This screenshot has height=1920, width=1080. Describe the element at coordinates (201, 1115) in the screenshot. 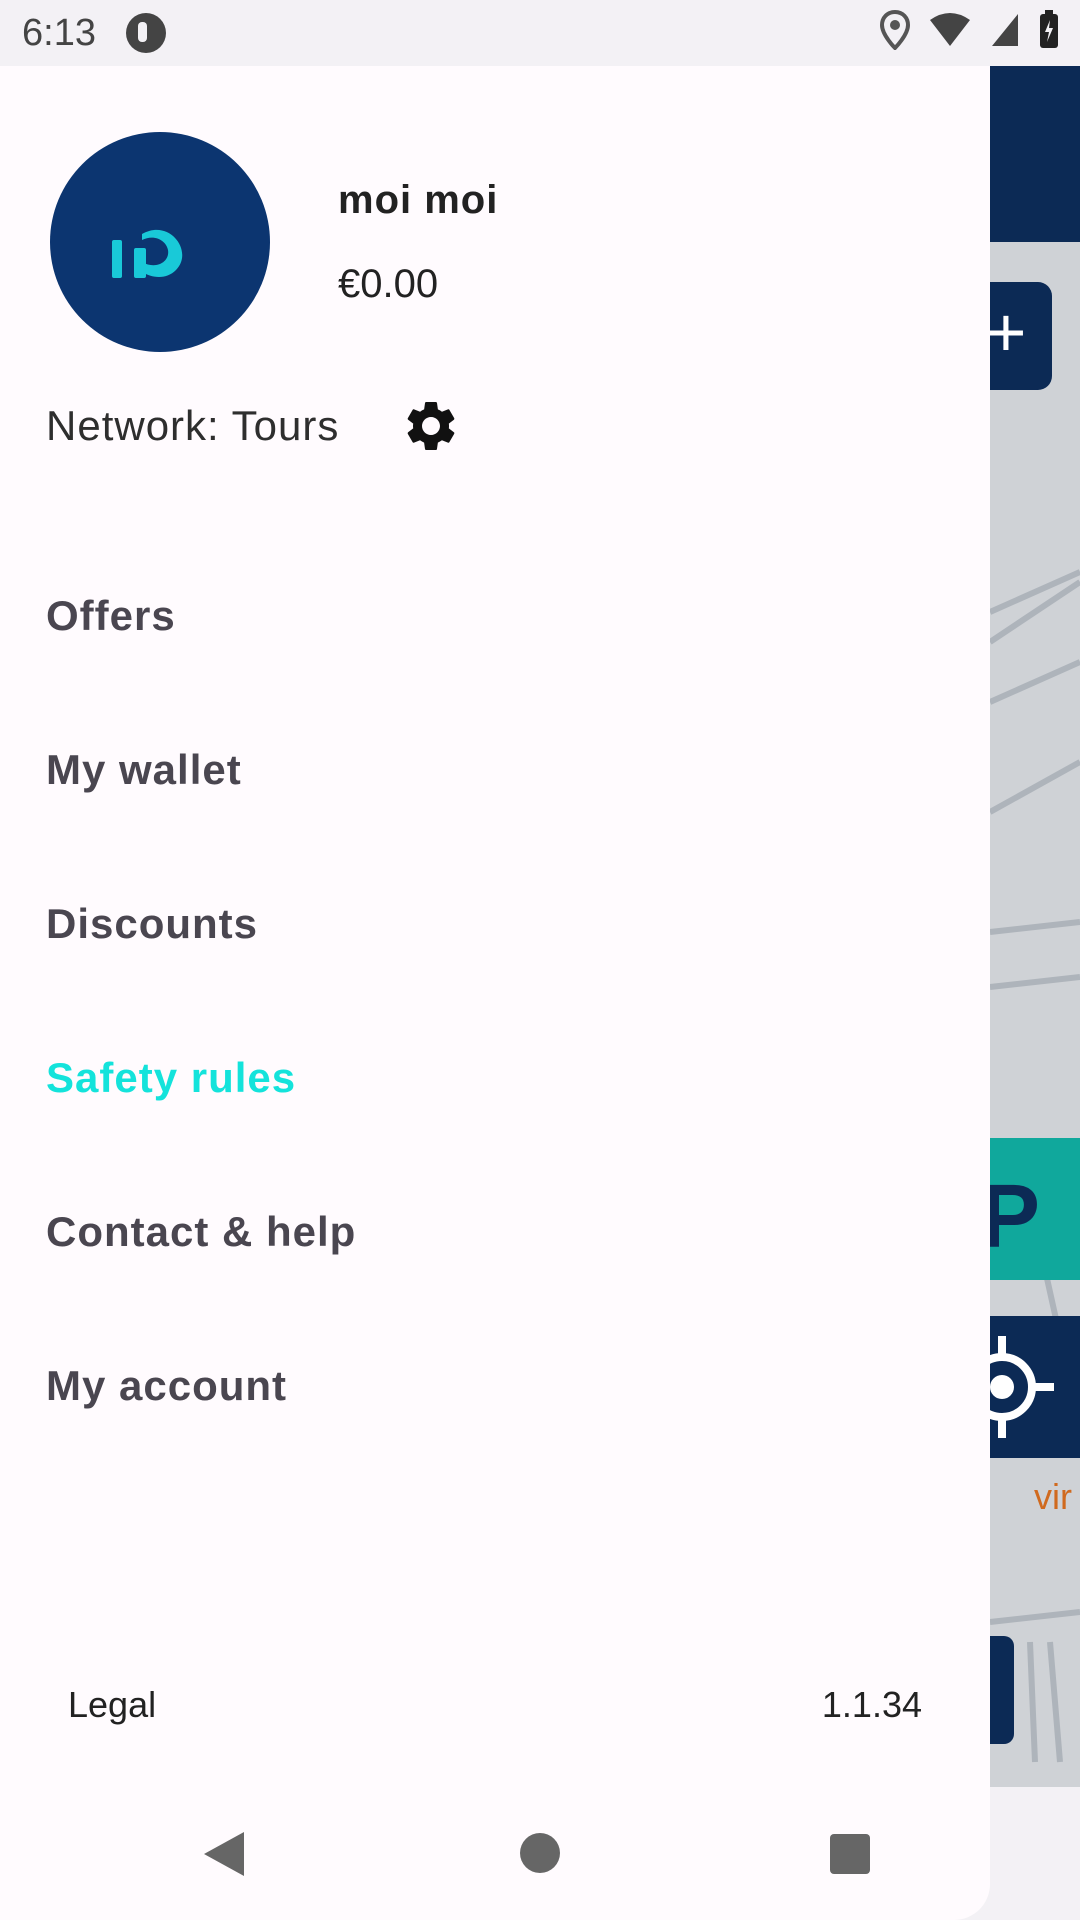

I see `menu-item-safety-rules: Safety rules` at that location.